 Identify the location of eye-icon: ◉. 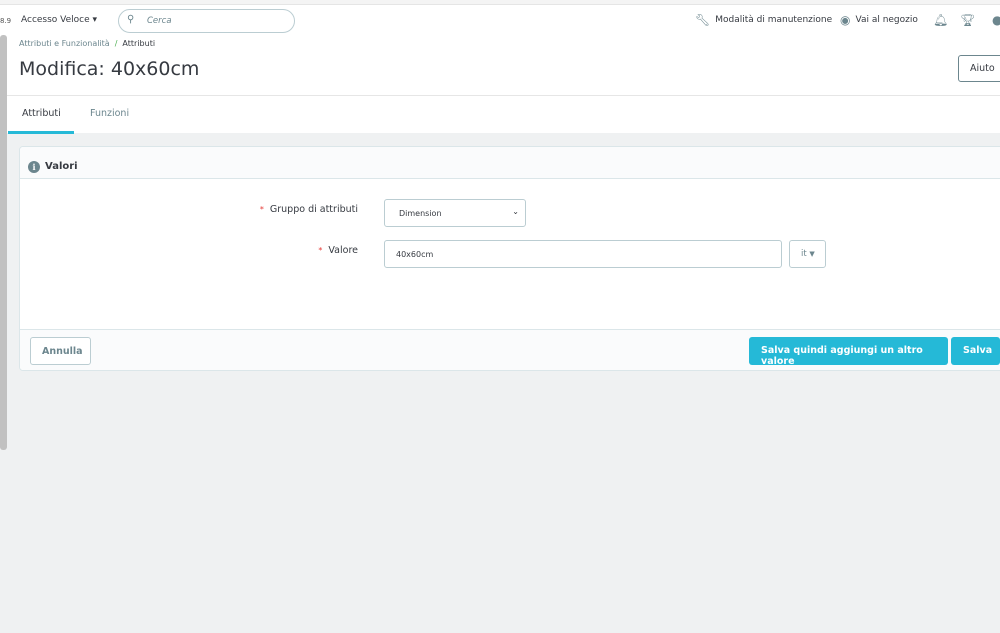
(845, 20).